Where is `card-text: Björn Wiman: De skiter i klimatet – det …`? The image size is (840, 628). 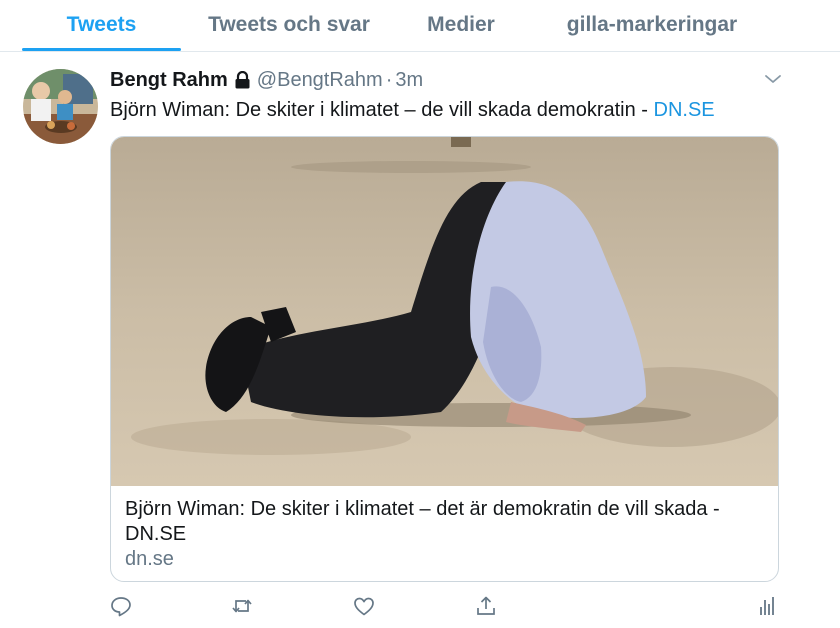 card-text: Björn Wiman: De skiter i klimatet – det … is located at coordinates (445, 534).